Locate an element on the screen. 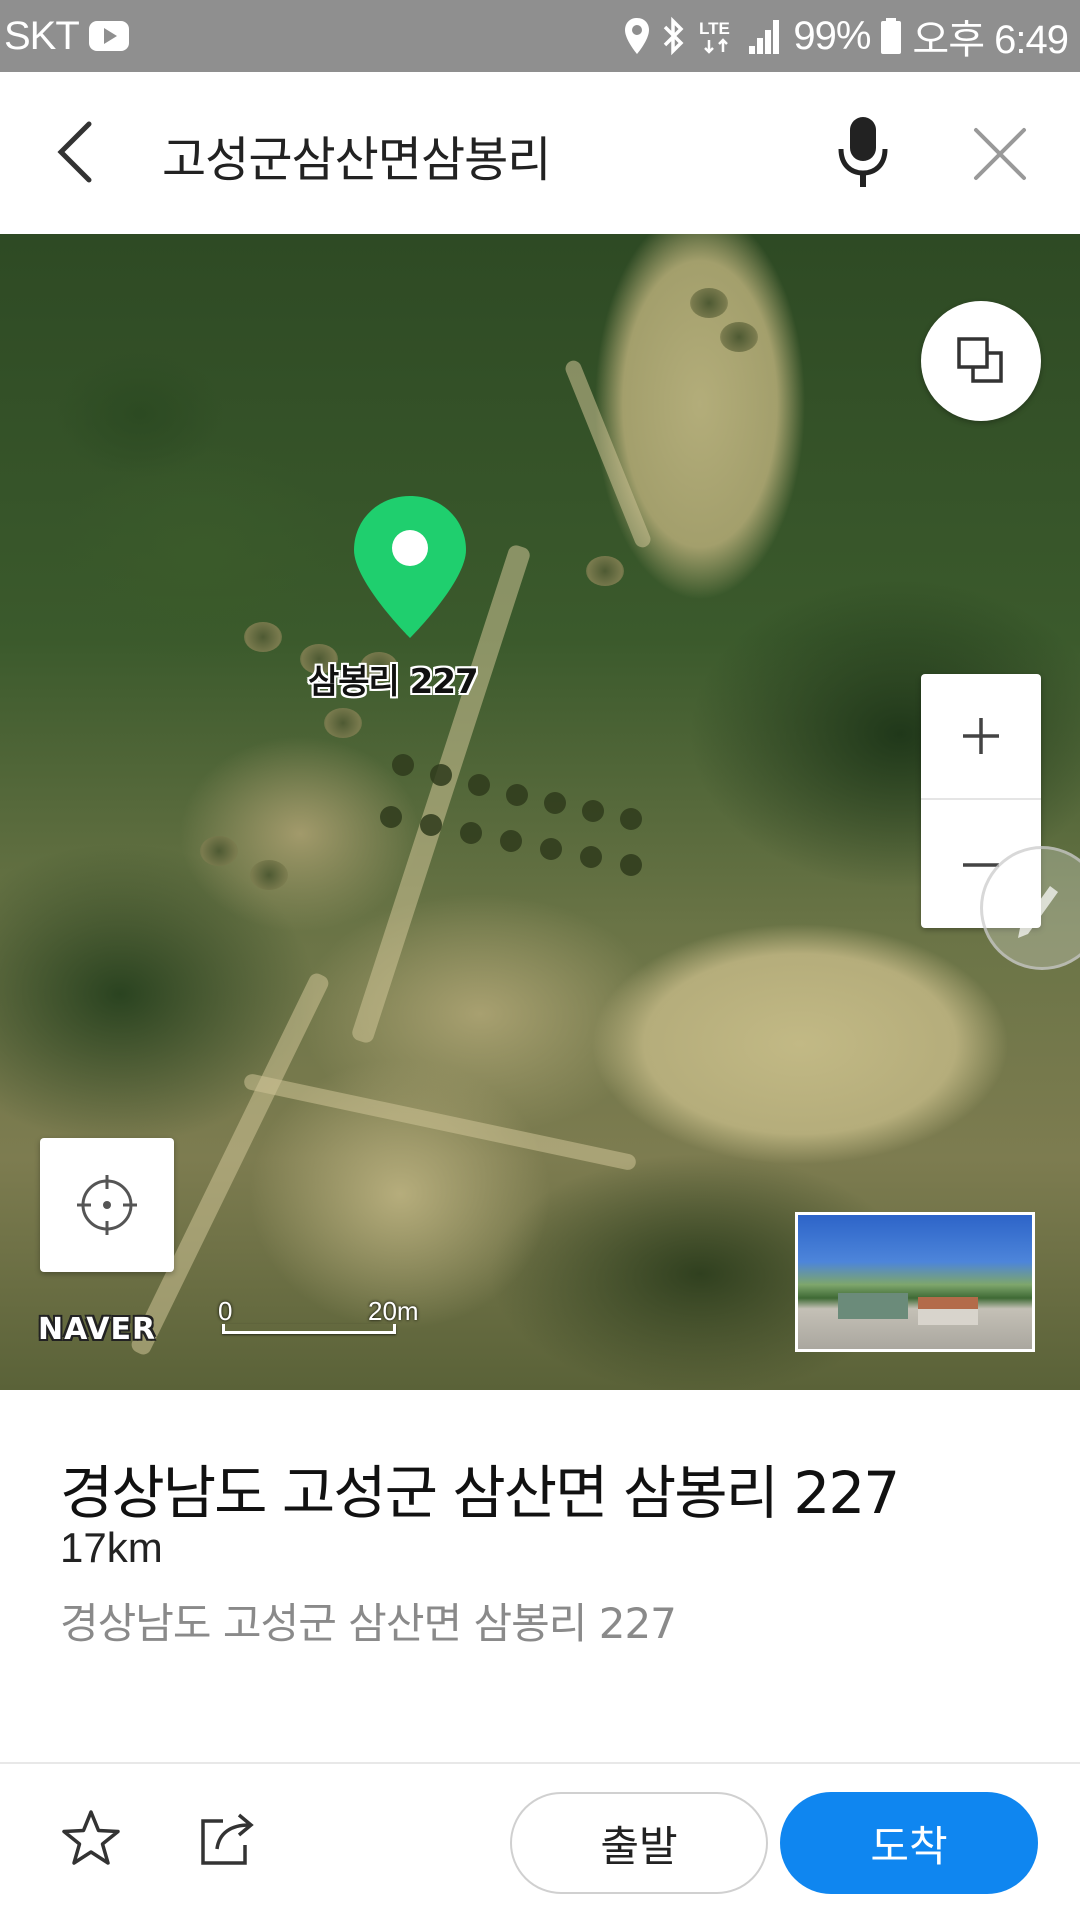 The image size is (1080, 1920). back-arrow-icon is located at coordinates (74, 152).